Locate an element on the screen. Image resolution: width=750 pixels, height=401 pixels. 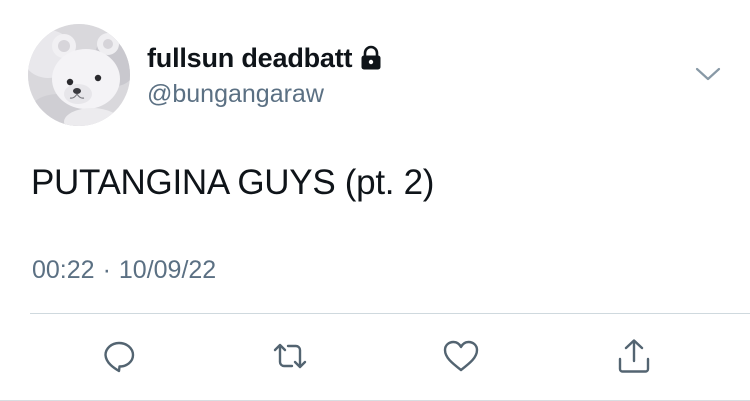
tweet-date: 10/09/22 is located at coordinates (167, 270).